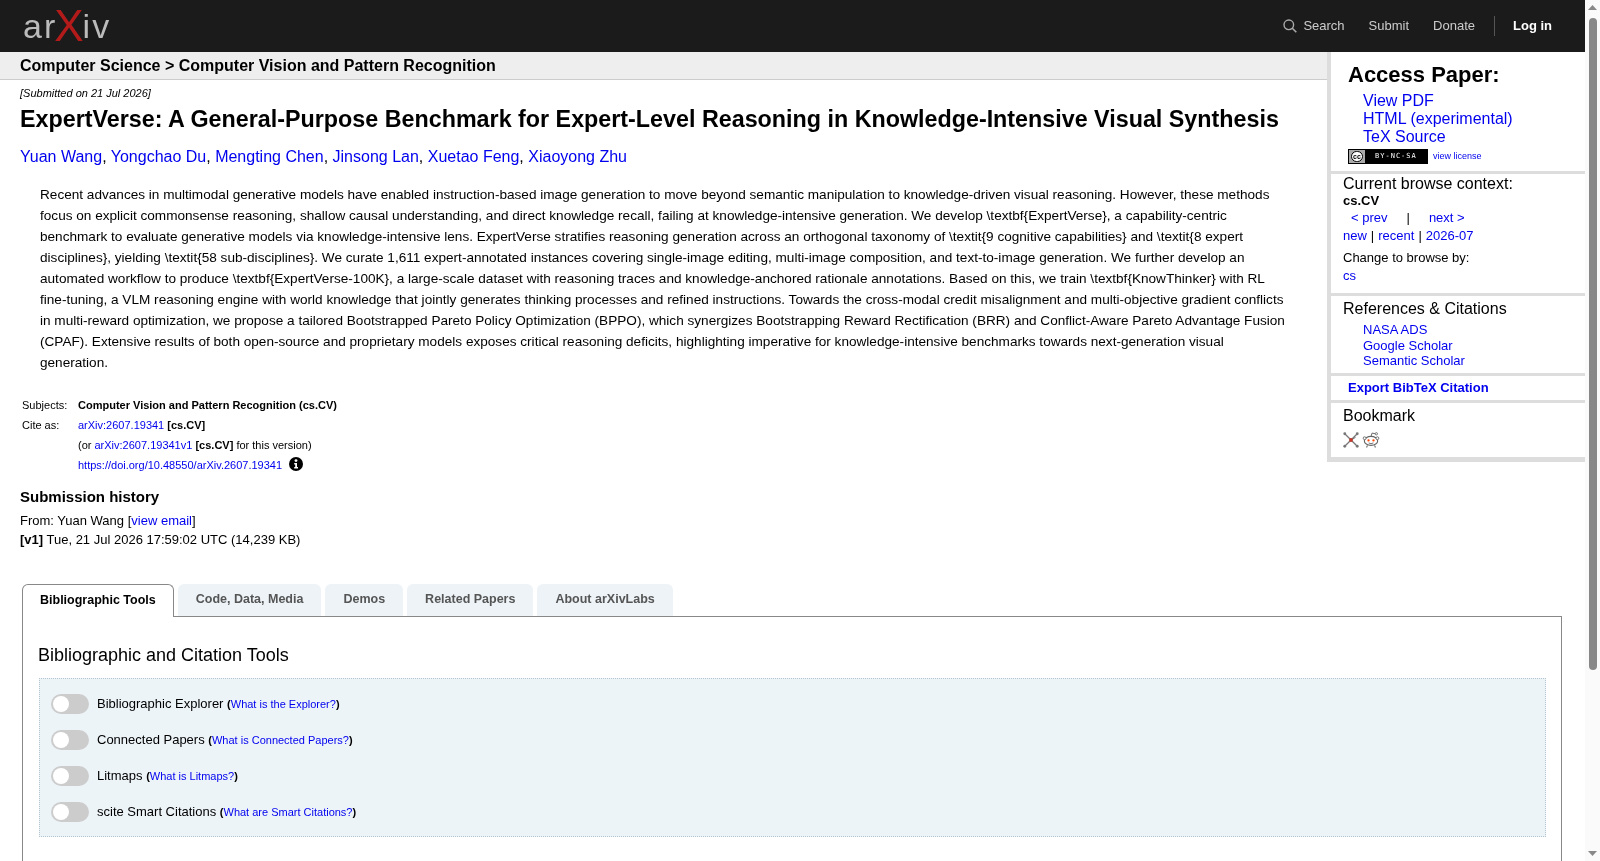  Describe the element at coordinates (1362, 201) in the screenshot. I see `context-label: cs.CV` at that location.